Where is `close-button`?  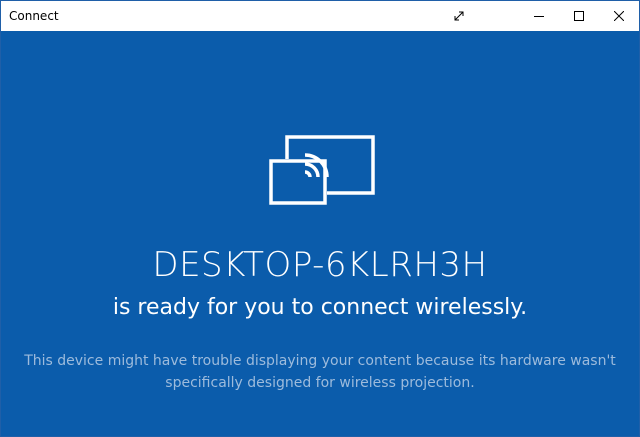
close-button is located at coordinates (619, 16).